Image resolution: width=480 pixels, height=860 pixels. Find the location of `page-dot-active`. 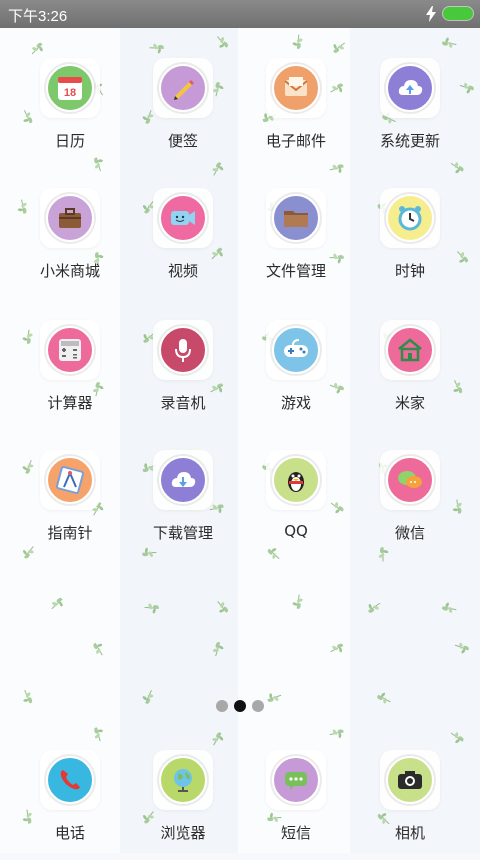

page-dot-active is located at coordinates (240, 706).